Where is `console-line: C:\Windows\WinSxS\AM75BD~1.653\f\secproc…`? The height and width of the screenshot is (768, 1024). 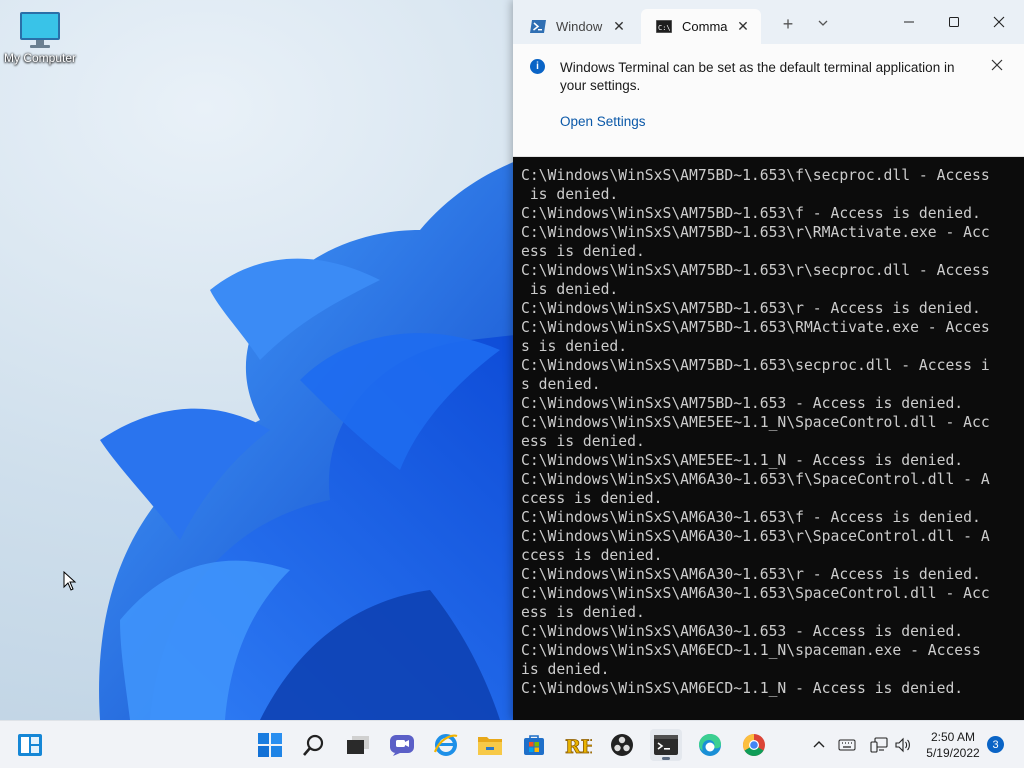 console-line: C:\Windows\WinSxS\AM75BD~1.653\f\secproc… is located at coordinates (755, 175).